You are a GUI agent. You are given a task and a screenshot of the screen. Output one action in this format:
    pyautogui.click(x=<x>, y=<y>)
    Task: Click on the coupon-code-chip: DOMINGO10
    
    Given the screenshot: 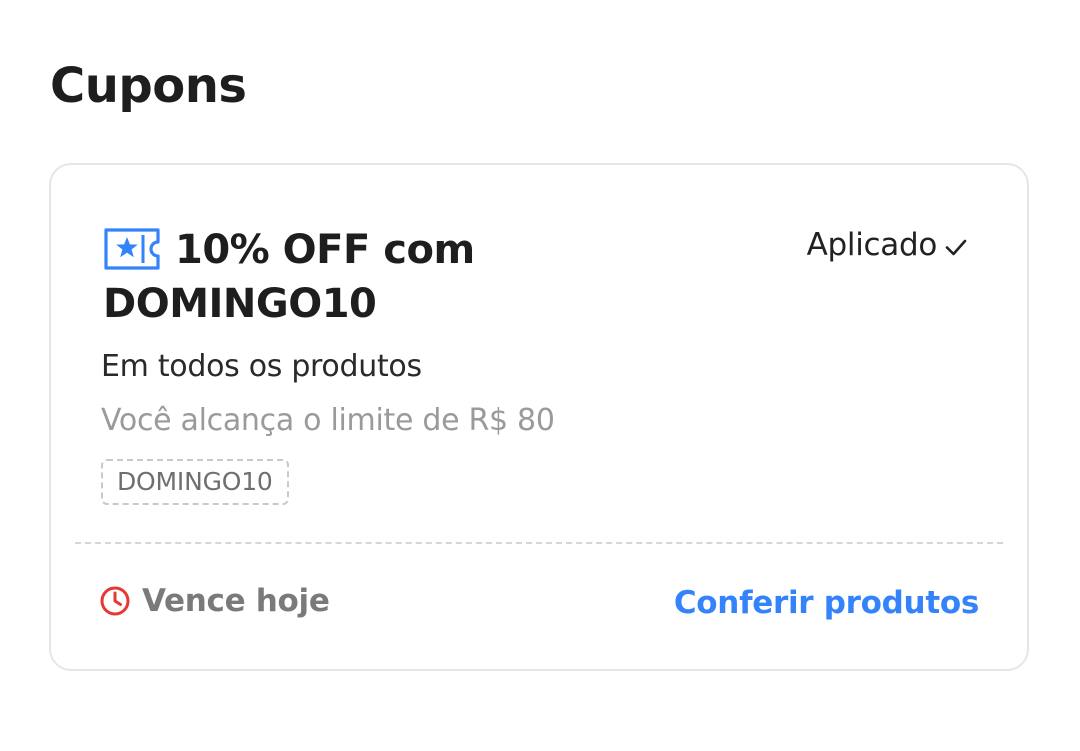 What is the action you would take?
    pyautogui.click(x=195, y=482)
    